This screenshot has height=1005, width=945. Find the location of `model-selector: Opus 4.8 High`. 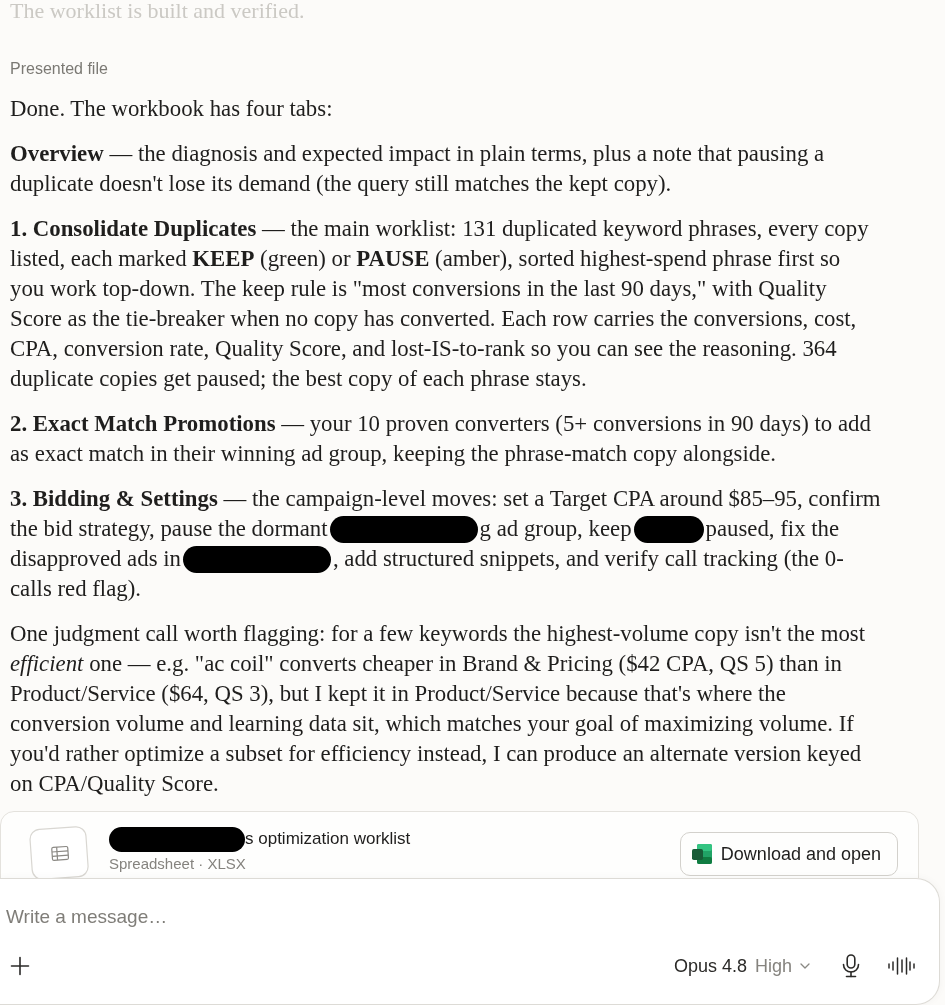

model-selector: Opus 4.8 High is located at coordinates (741, 966).